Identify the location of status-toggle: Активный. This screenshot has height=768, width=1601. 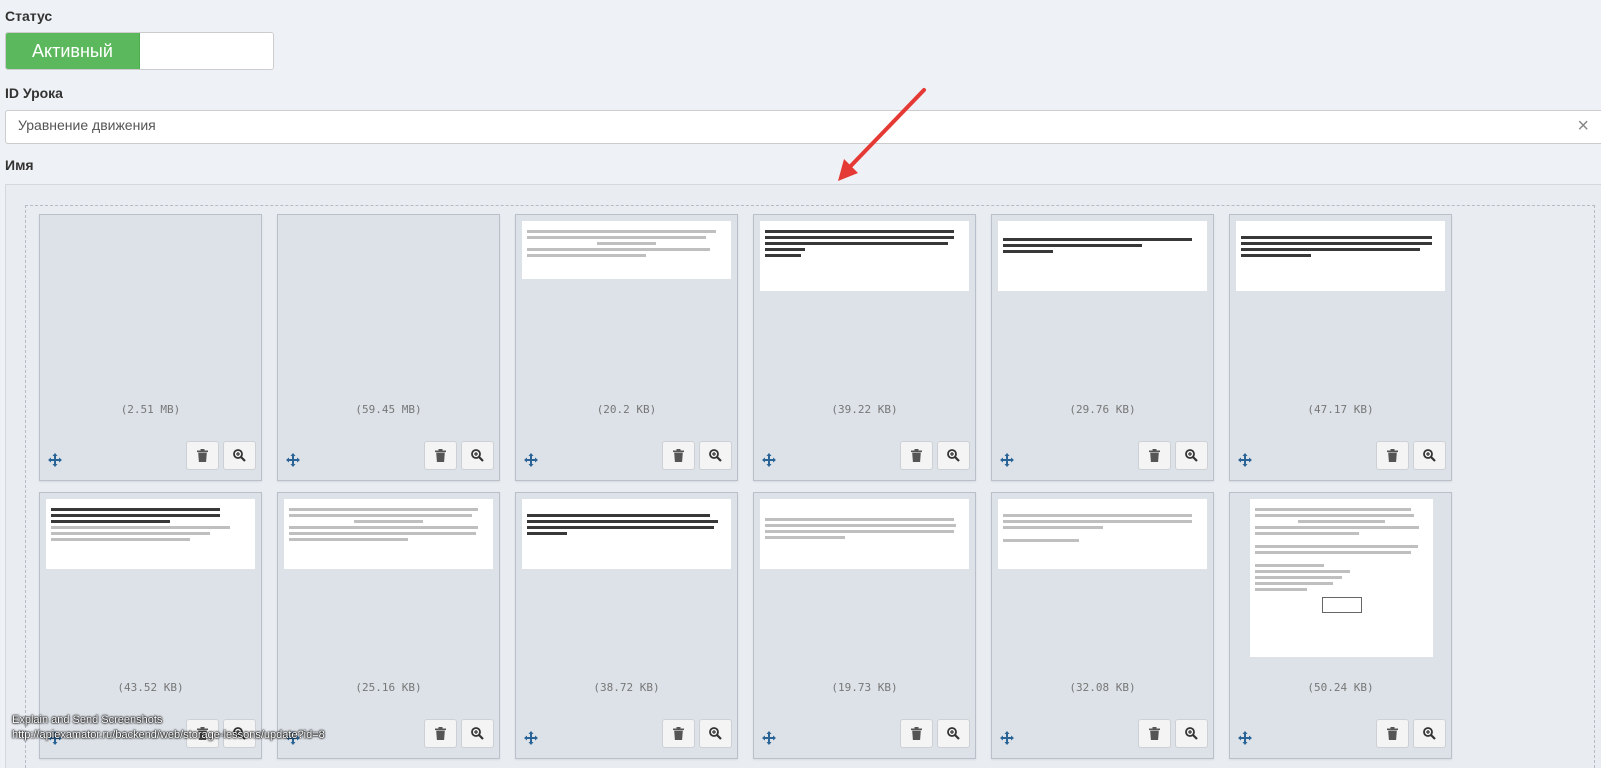
(139, 51).